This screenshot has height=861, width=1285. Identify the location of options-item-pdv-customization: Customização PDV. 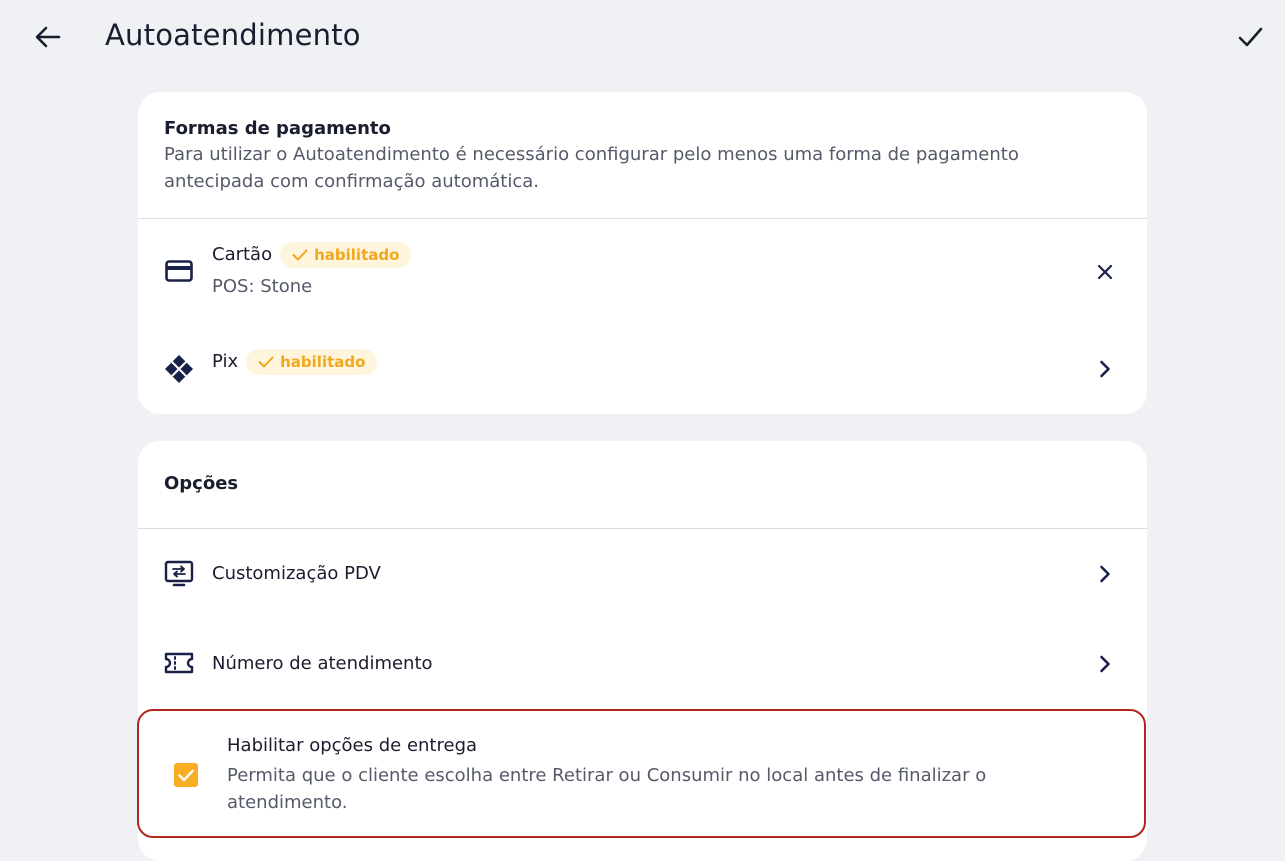
(642, 574).